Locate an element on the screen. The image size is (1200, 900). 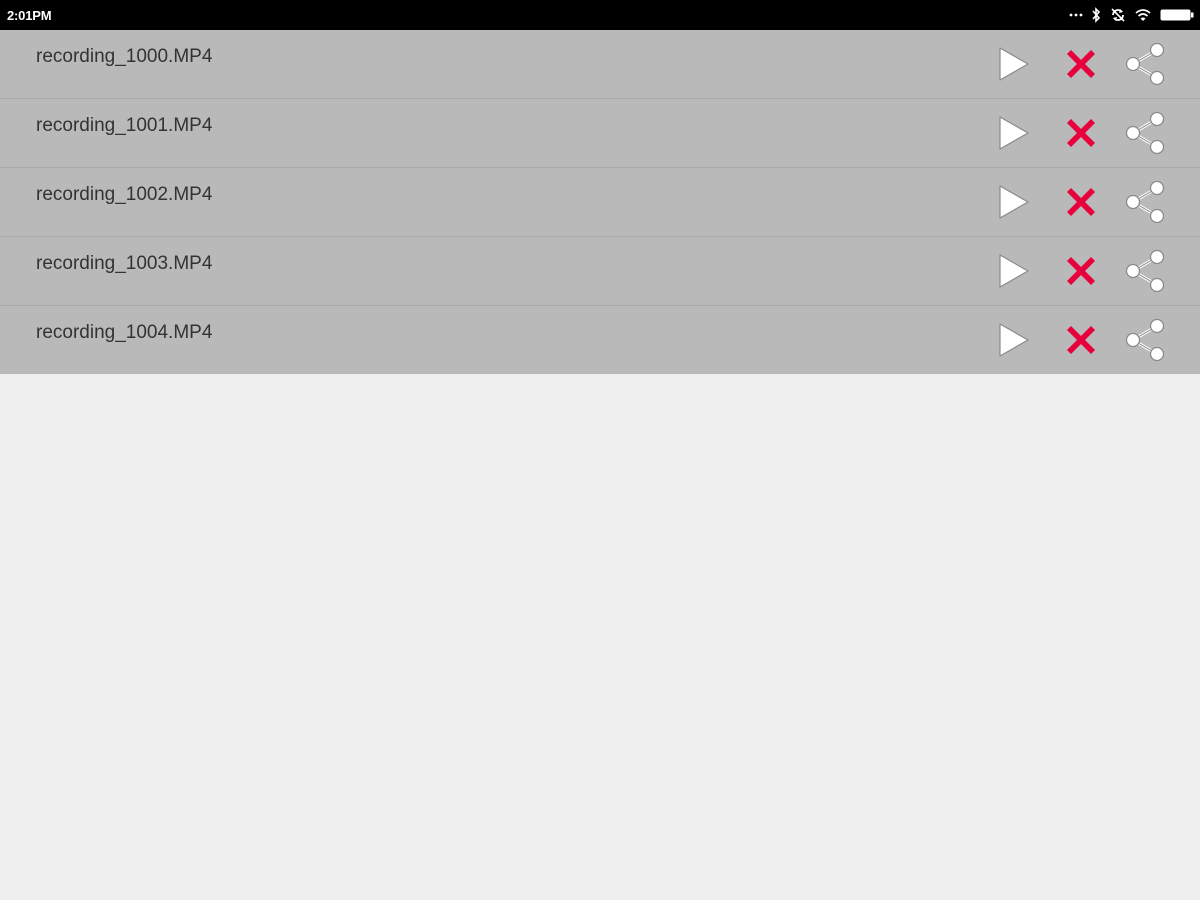
recording-name: recording_1002.MP4 is located at coordinates (124, 195).